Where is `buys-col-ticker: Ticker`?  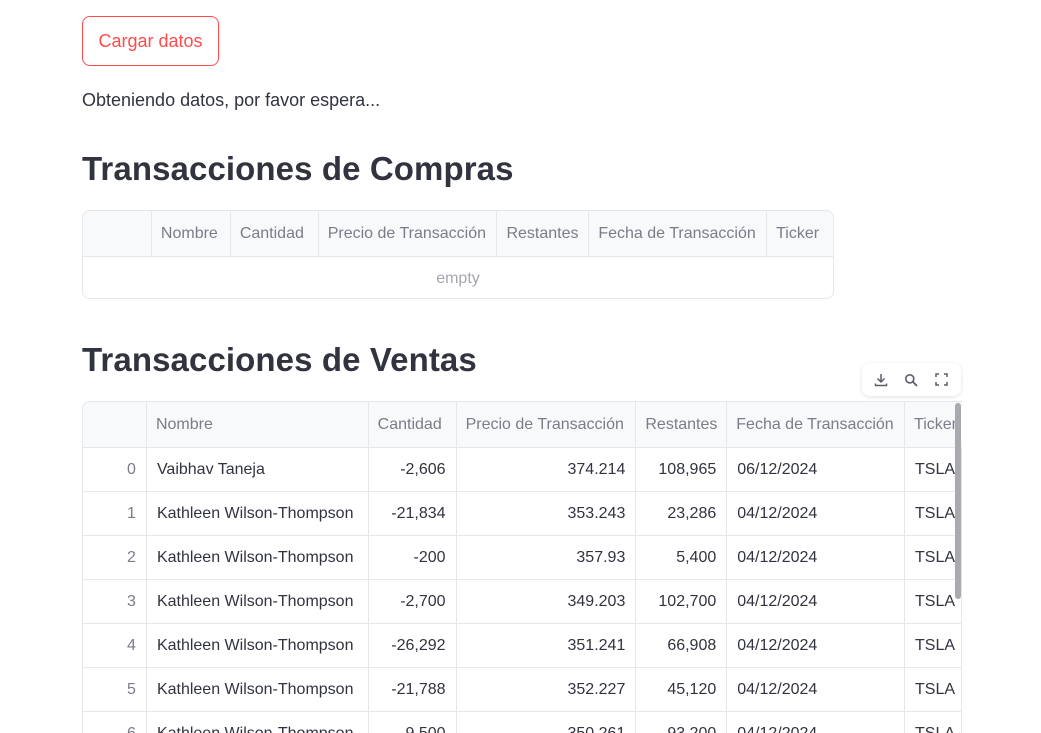
buys-col-ticker: Ticker is located at coordinates (800, 233).